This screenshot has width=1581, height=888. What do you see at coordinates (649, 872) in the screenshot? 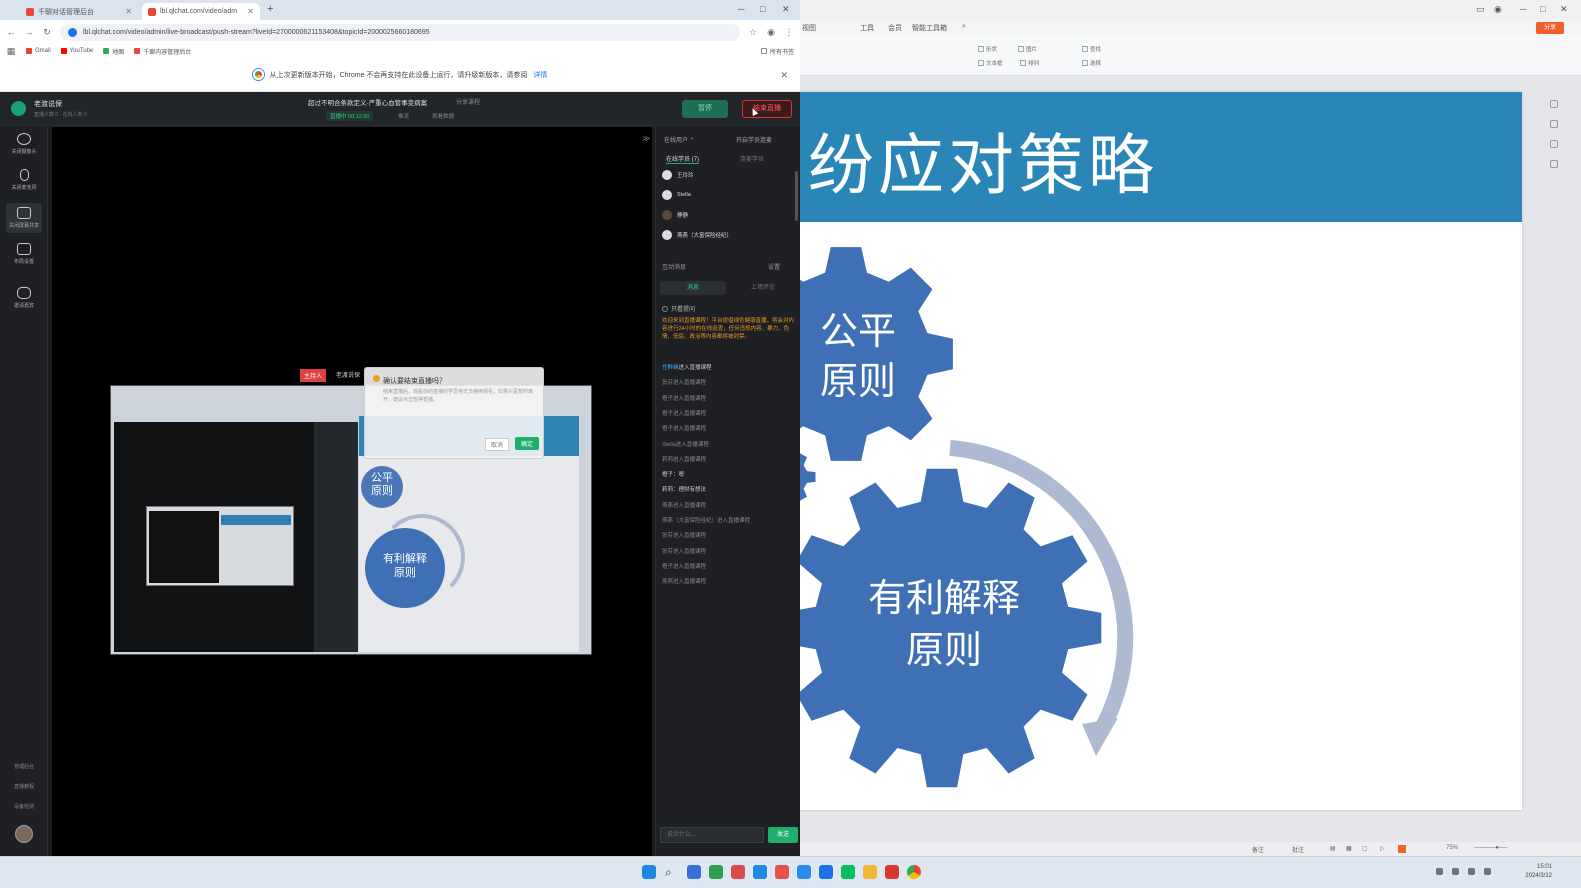
I see `start-icon` at bounding box center [649, 872].